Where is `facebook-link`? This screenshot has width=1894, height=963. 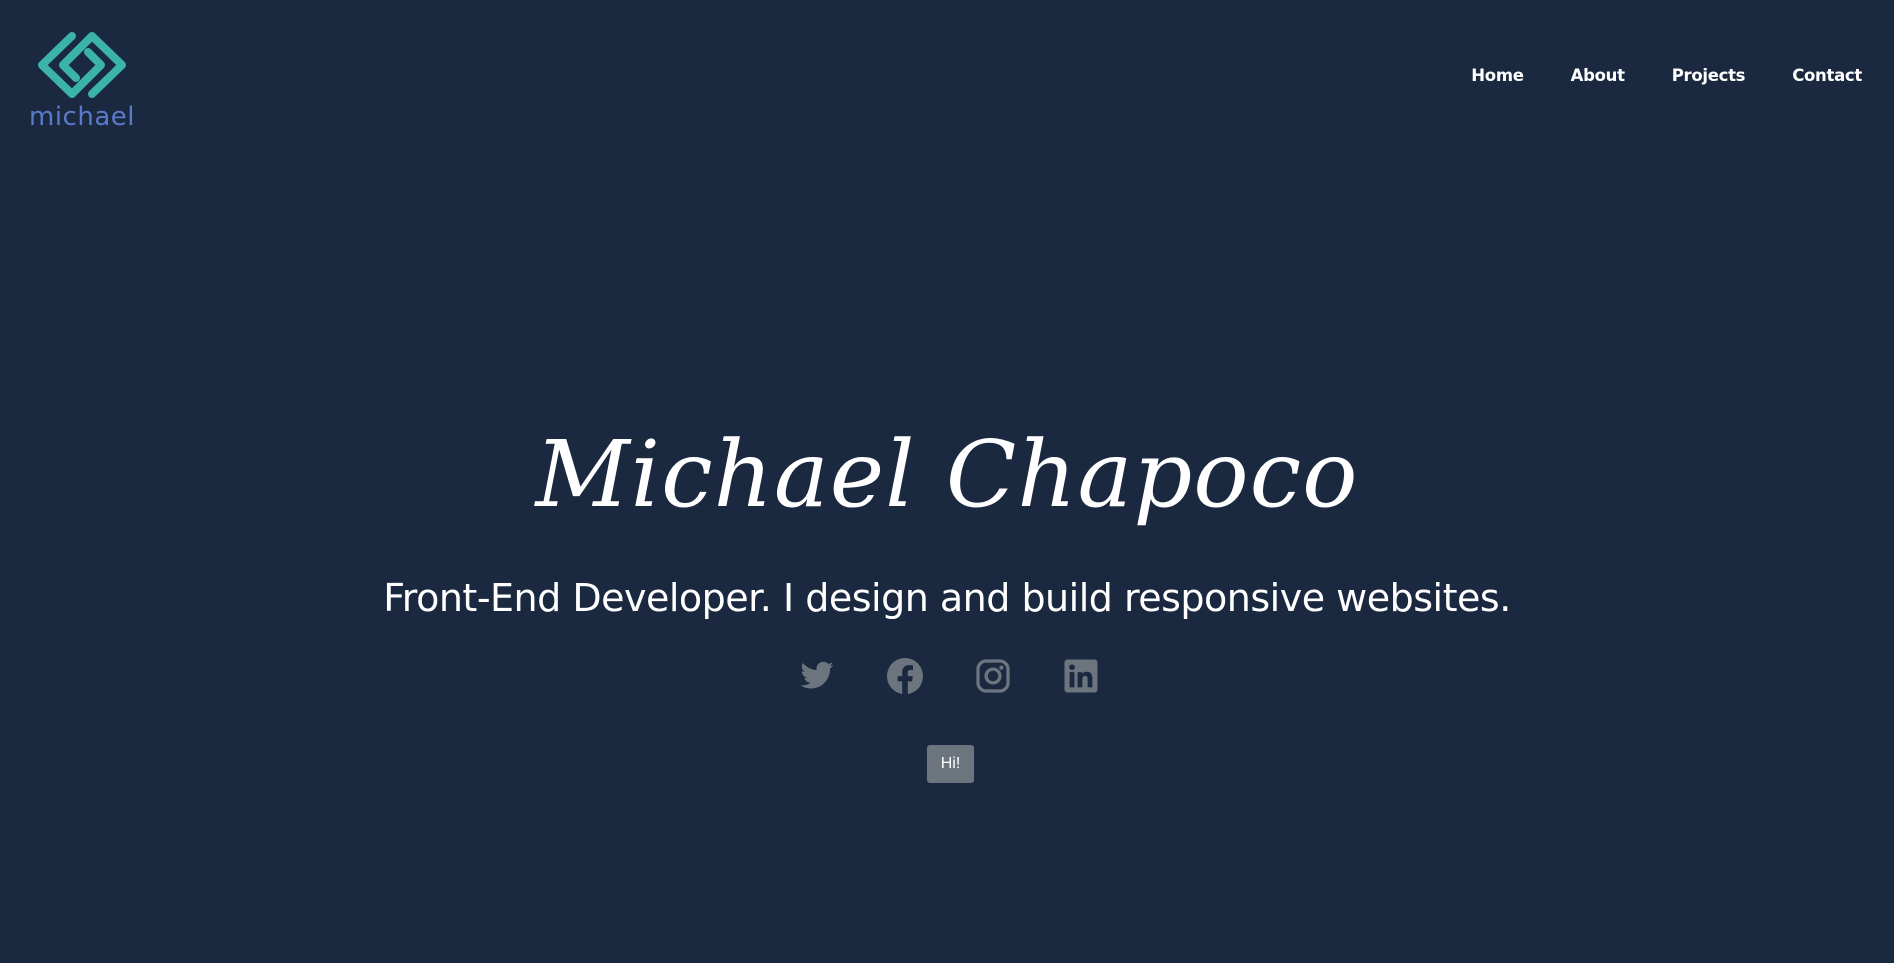 facebook-link is located at coordinates (905, 676).